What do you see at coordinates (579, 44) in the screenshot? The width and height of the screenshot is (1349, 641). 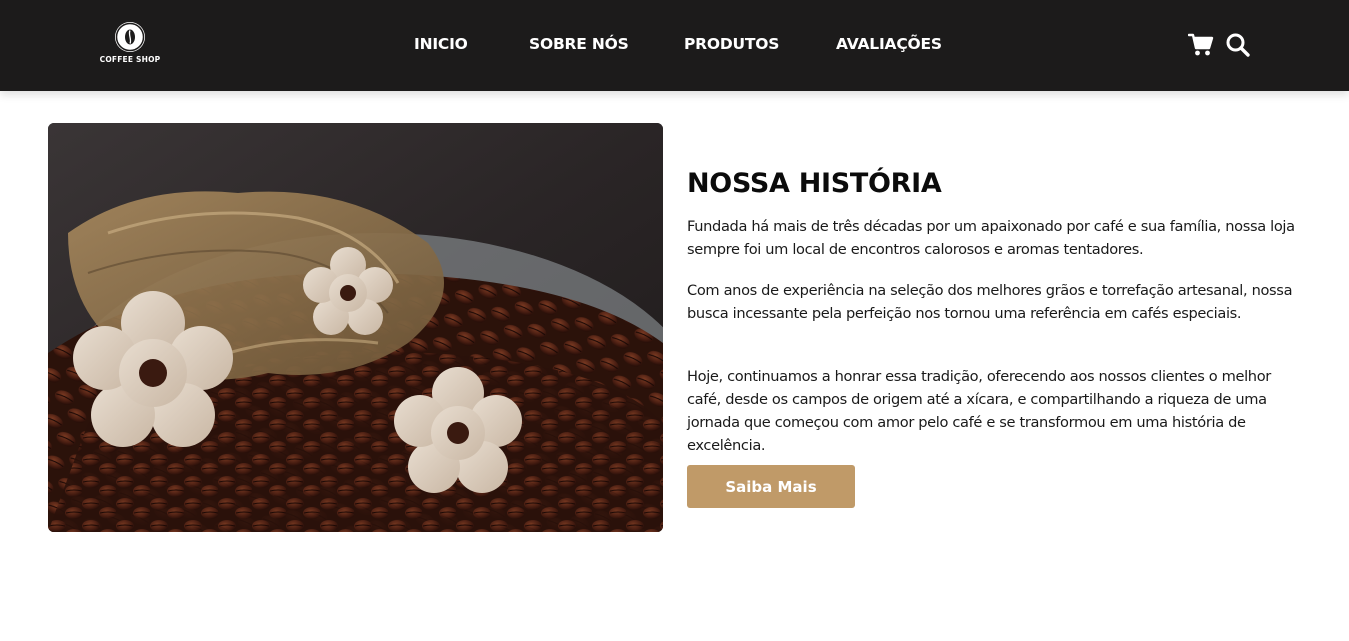 I see `nav-link-sobre-nos: SOBRE NÓS` at bounding box center [579, 44].